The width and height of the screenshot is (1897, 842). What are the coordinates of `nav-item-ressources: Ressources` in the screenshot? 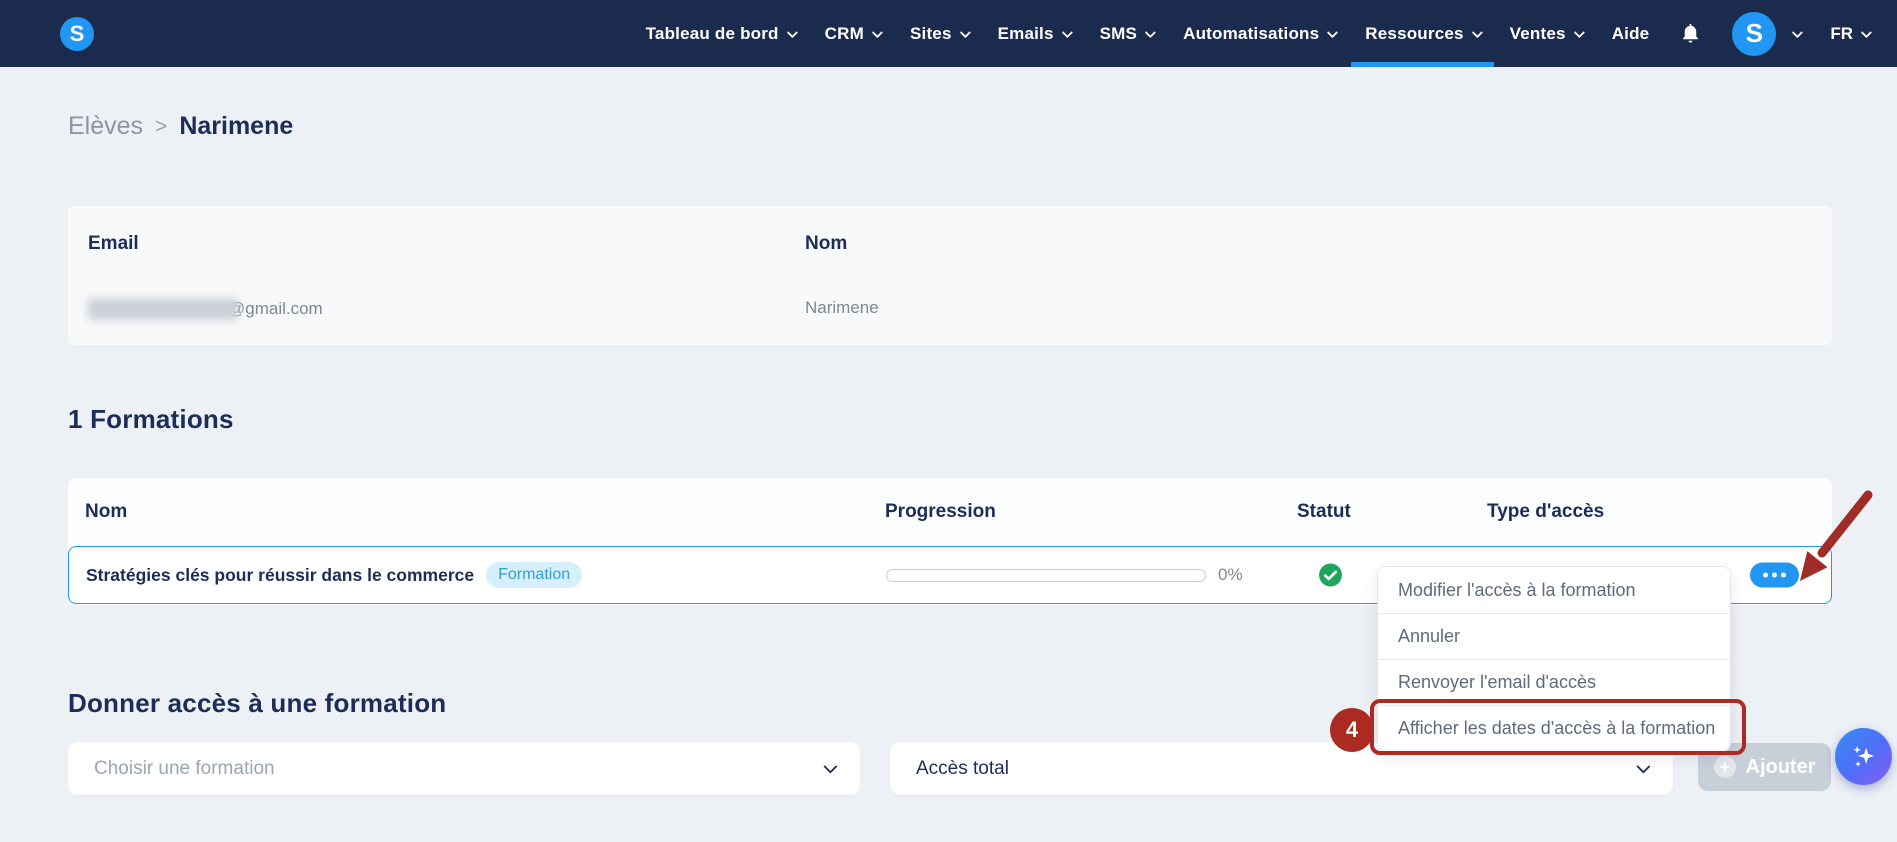 It's located at (1423, 33).